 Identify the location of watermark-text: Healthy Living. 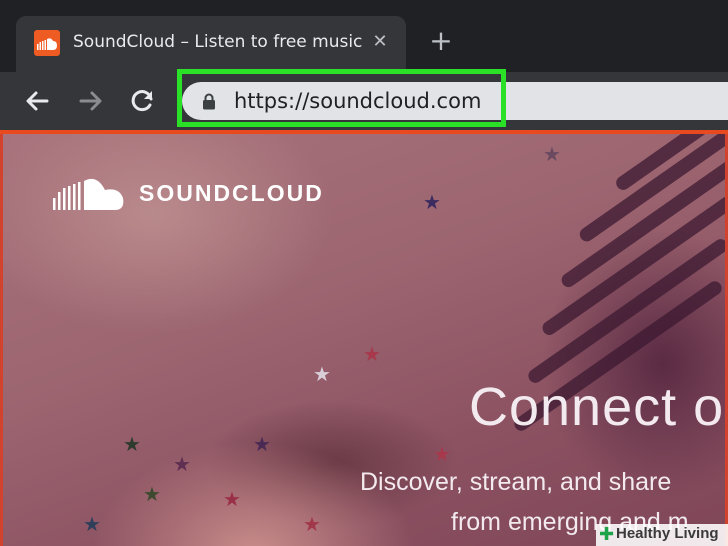
(667, 533).